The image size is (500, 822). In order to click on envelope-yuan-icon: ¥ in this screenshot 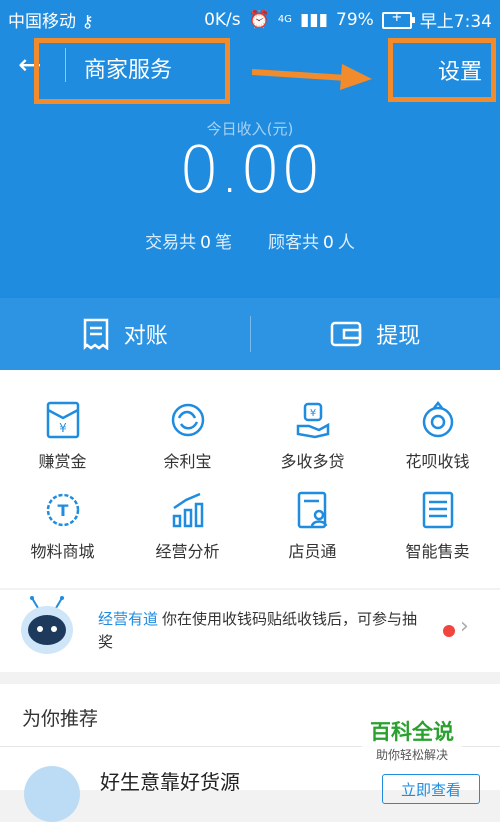, I will do `click(63, 420)`.